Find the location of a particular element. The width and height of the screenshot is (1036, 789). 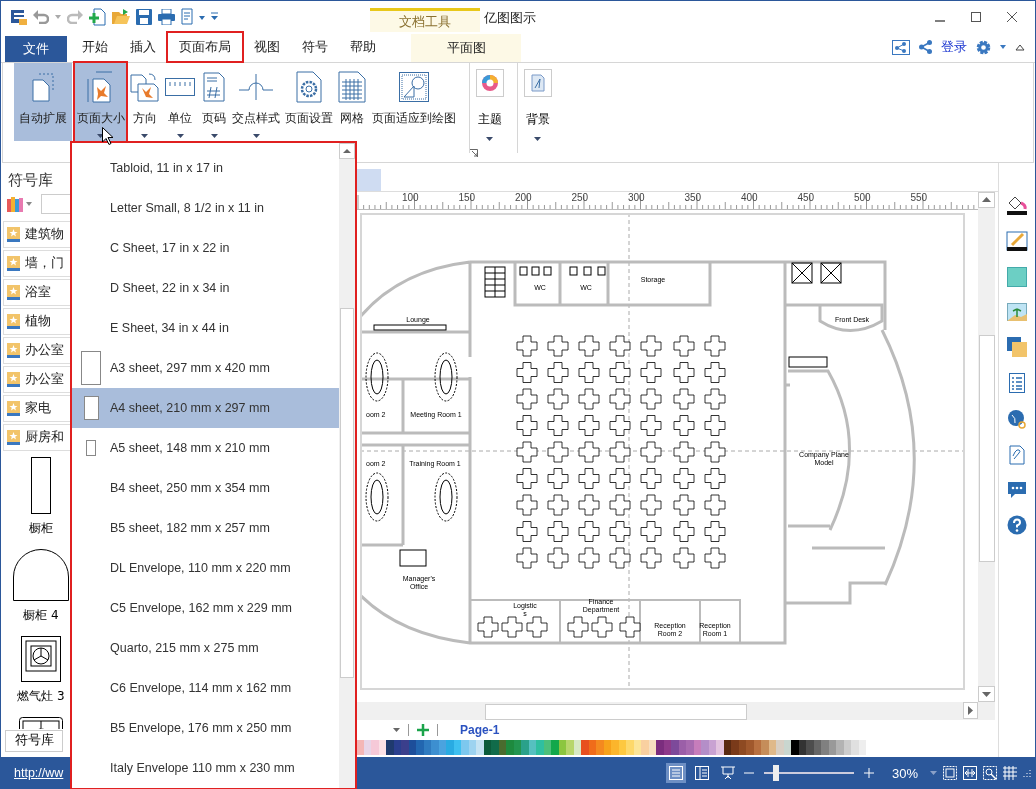

layers-icon is located at coordinates (1017, 347).